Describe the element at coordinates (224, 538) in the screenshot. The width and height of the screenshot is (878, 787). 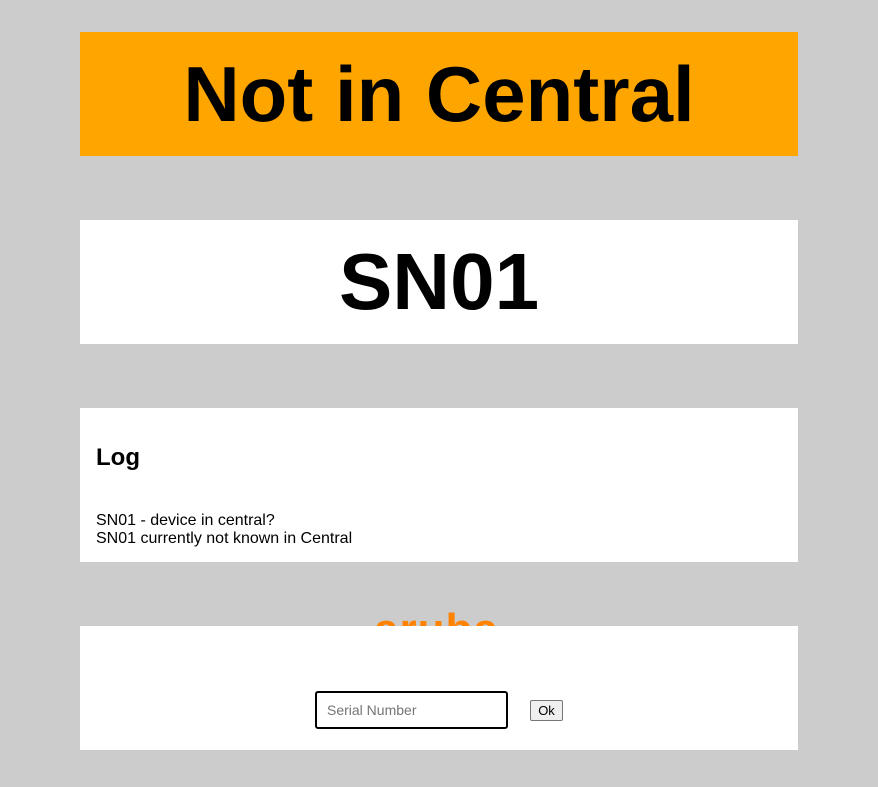
I see `log-line: SN01 currently not known in Central` at that location.